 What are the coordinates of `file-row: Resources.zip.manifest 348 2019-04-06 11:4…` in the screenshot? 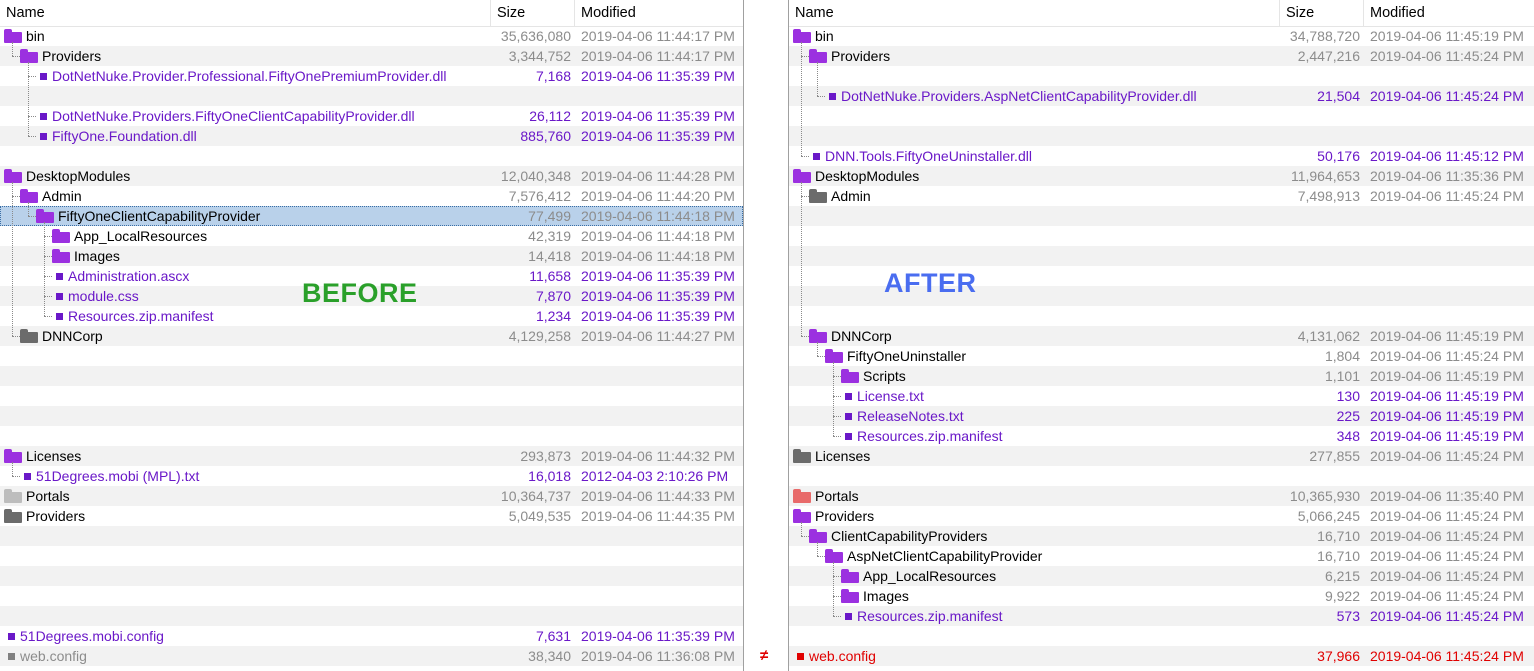 It's located at (1161, 436).